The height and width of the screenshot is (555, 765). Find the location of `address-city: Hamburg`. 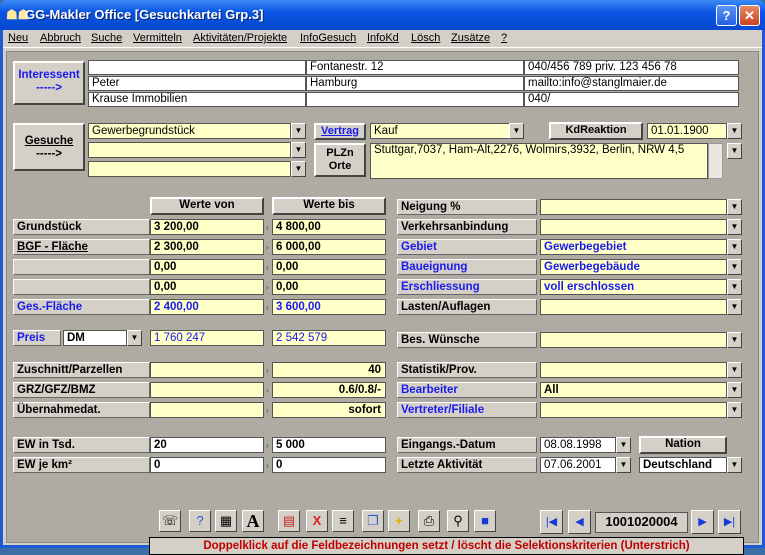

address-city: Hamburg is located at coordinates (415, 83).